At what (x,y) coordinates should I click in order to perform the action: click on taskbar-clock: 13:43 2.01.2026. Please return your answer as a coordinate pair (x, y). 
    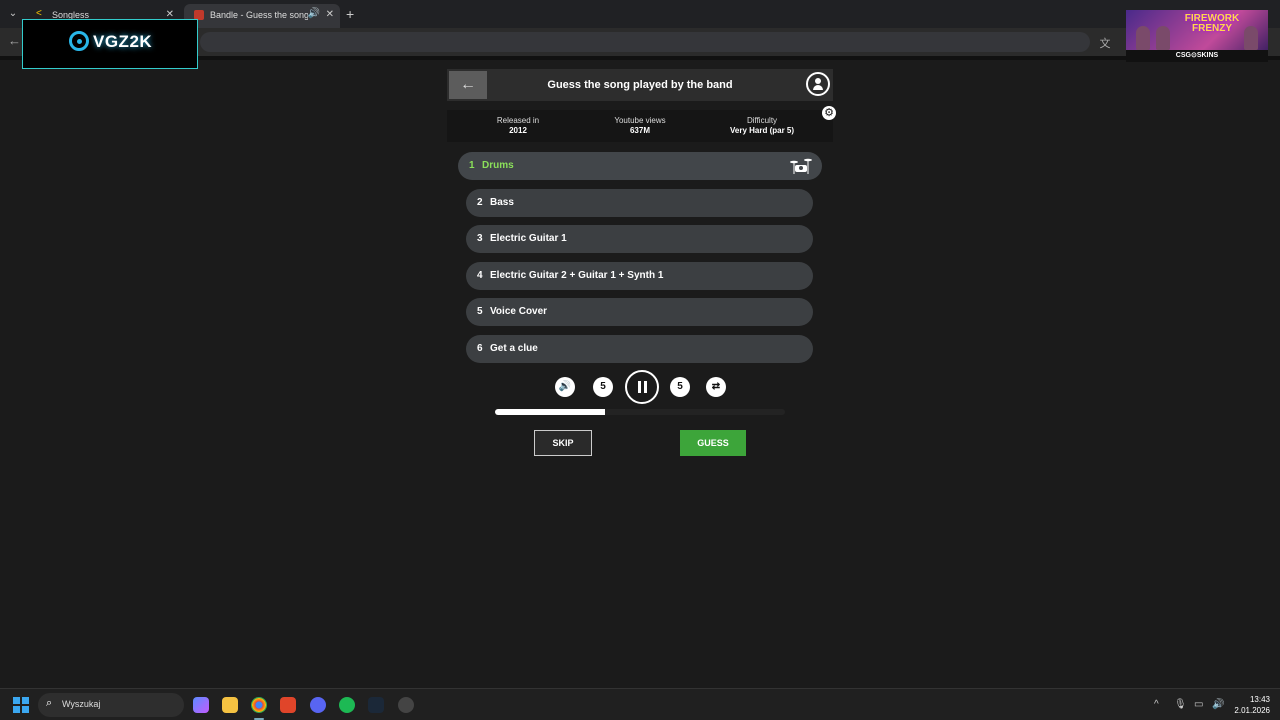
    Looking at the image, I should click on (1252, 705).